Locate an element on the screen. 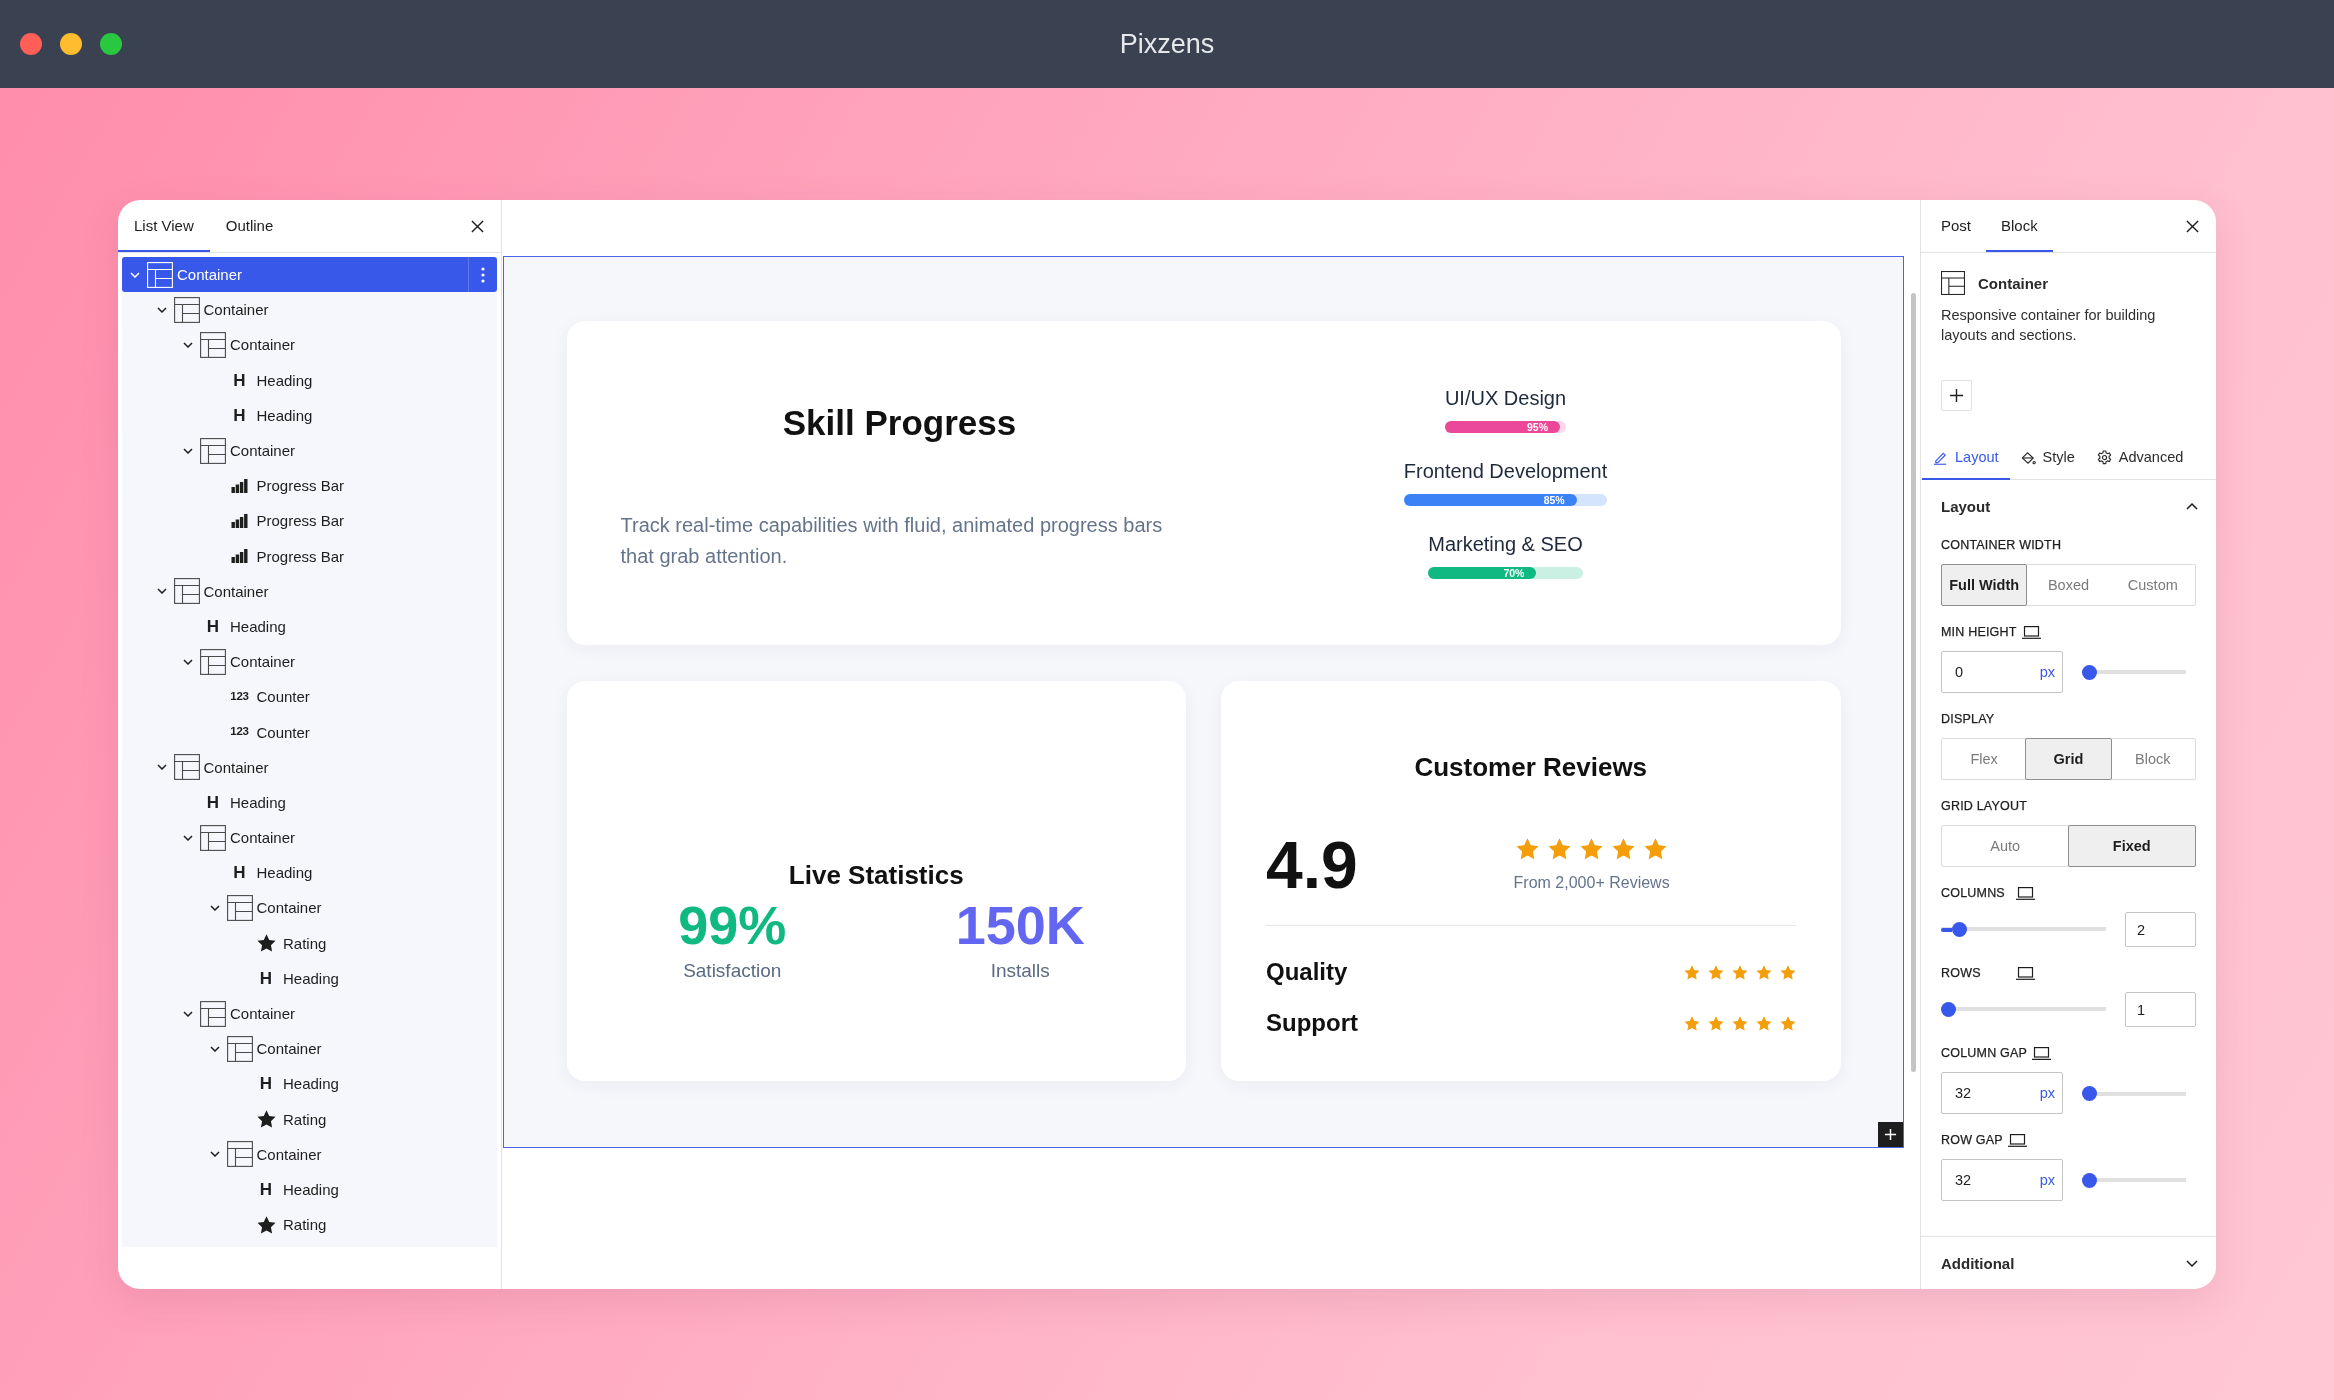 This screenshot has width=2334, height=1400. percent-label: 70% is located at coordinates (1514, 573).